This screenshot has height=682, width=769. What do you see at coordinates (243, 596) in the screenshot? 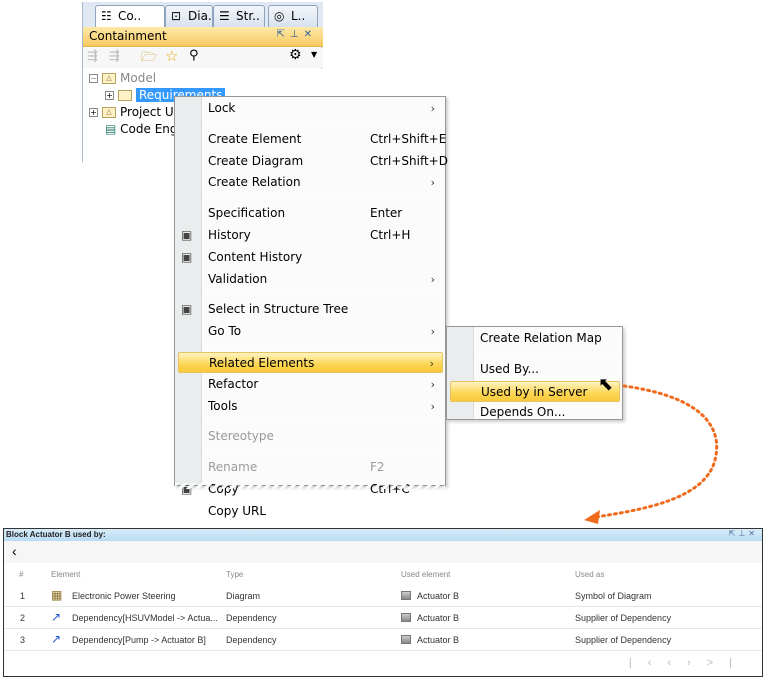
I see `element-type: Diagram` at bounding box center [243, 596].